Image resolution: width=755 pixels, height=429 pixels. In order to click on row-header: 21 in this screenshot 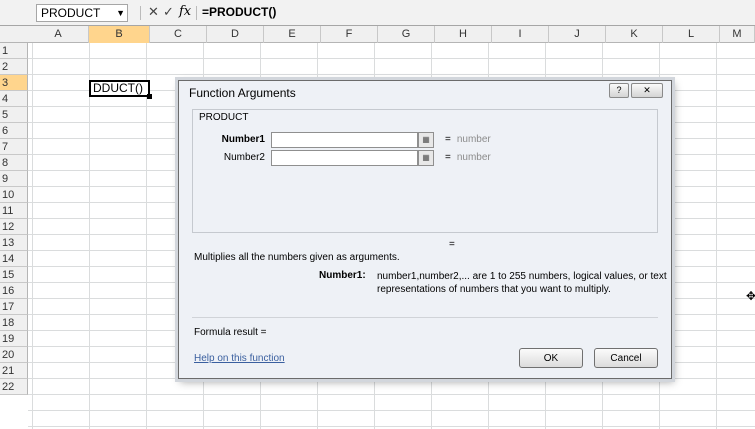, I will do `click(14, 371)`.